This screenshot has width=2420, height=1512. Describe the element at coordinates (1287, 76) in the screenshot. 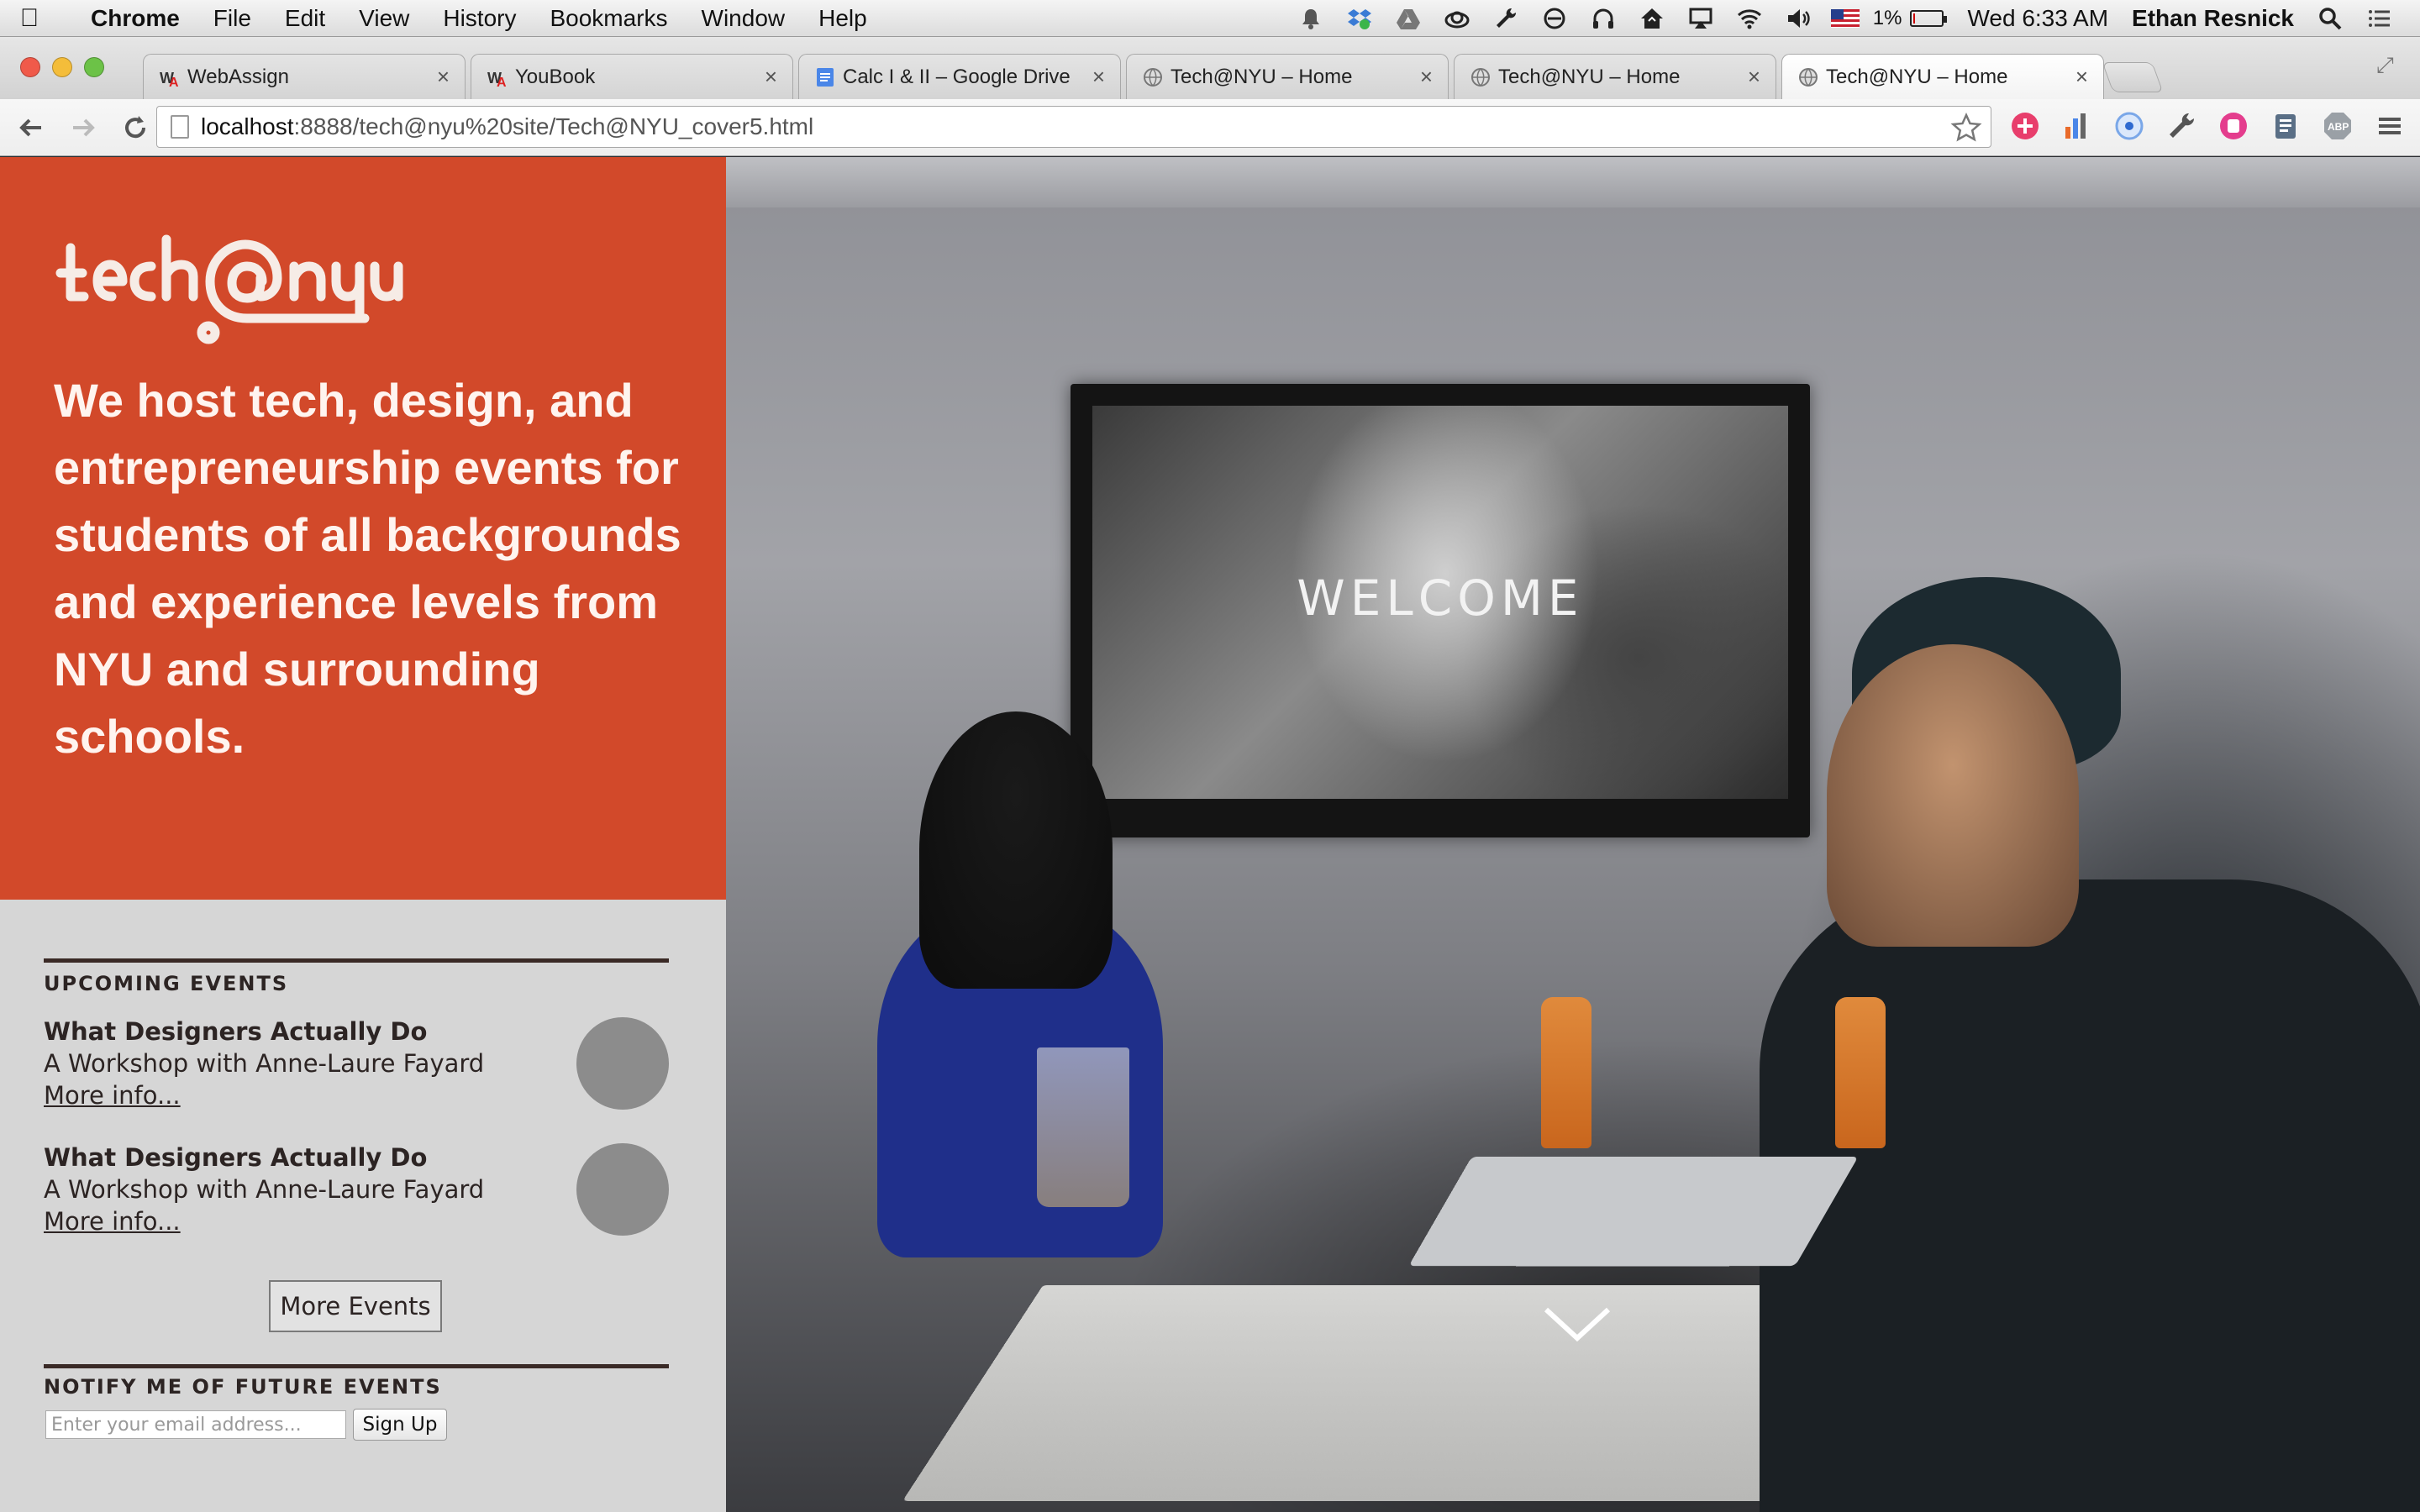

I see `tab-technyu-1: Tech@NYU – Home ×` at that location.